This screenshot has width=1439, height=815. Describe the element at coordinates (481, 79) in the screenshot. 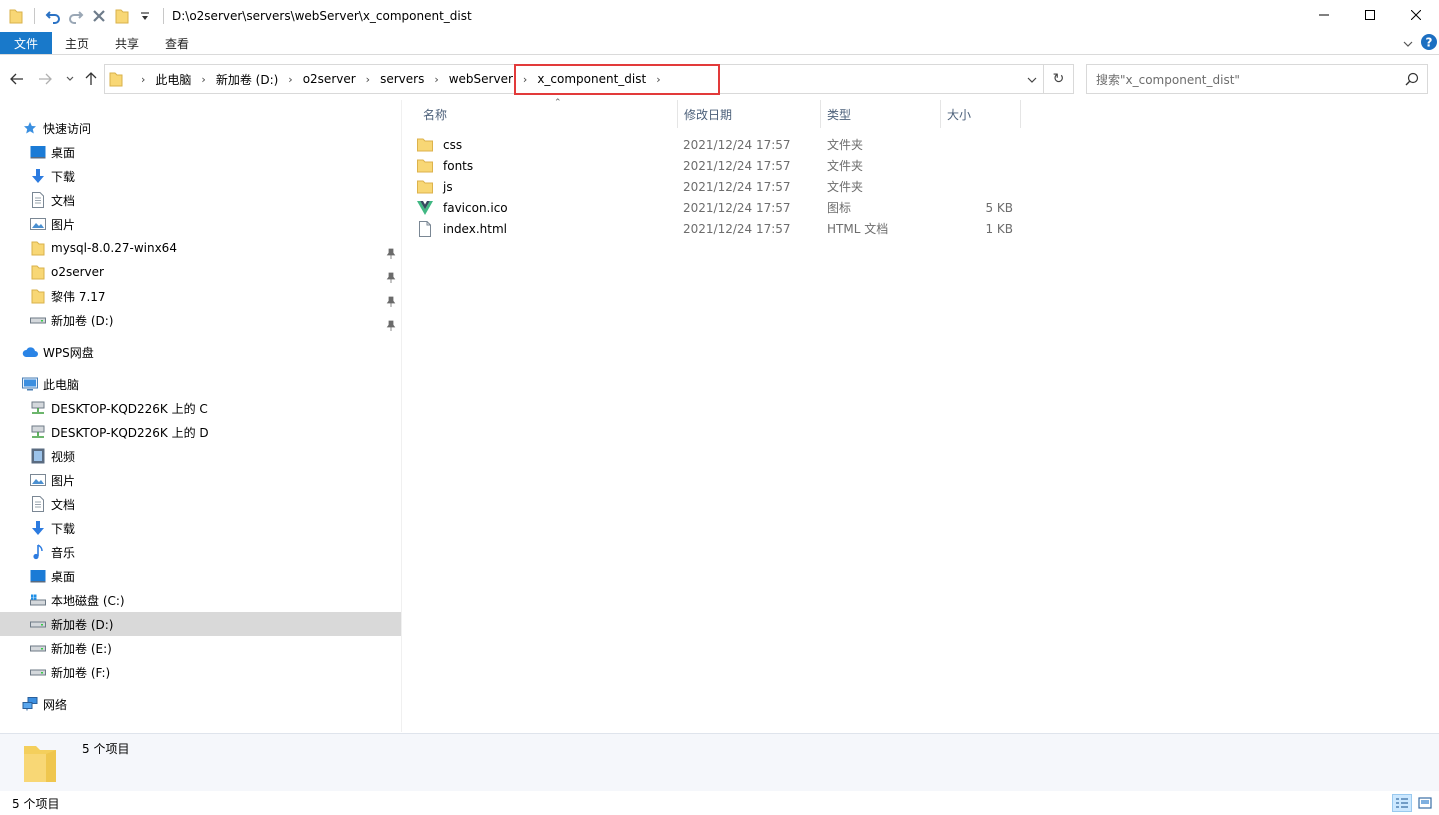

I see `crumb-webserver: webServer` at that location.